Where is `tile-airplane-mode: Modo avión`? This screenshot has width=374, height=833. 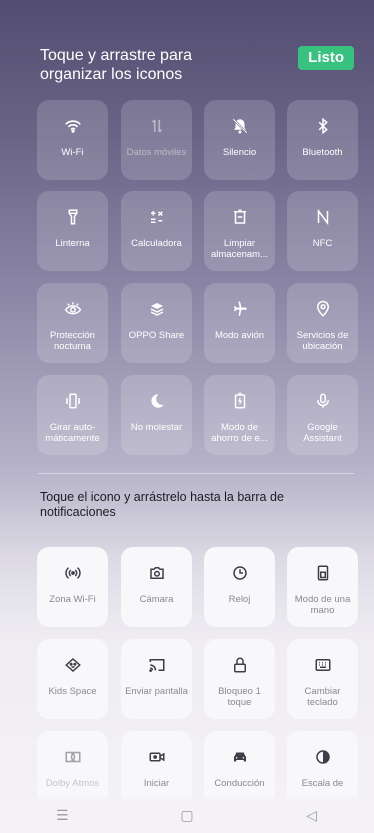 tile-airplane-mode: Modo avión is located at coordinates (239, 323).